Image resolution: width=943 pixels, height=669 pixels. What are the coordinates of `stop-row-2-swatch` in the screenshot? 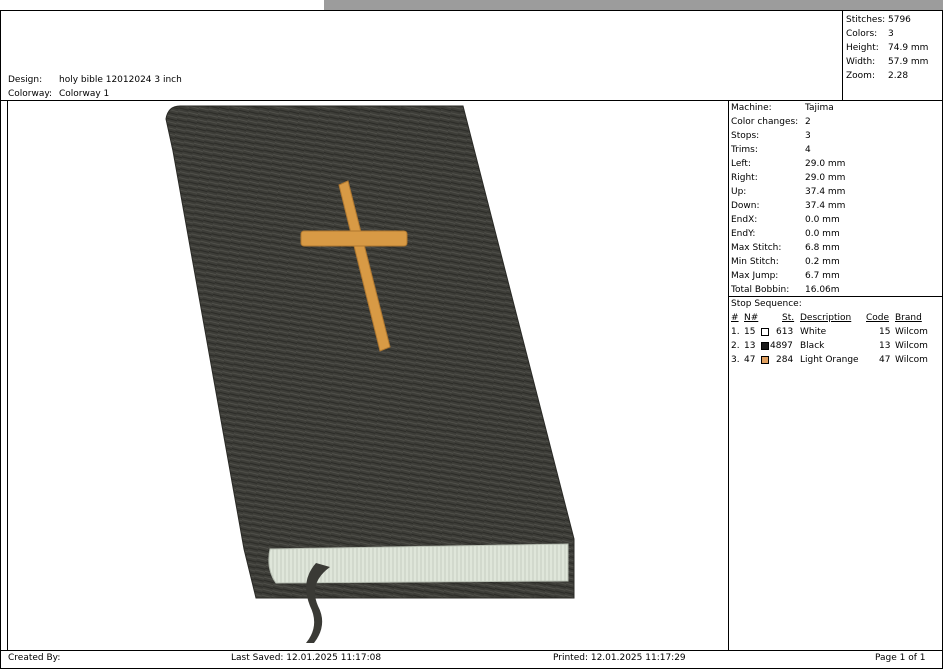 It's located at (765, 346).